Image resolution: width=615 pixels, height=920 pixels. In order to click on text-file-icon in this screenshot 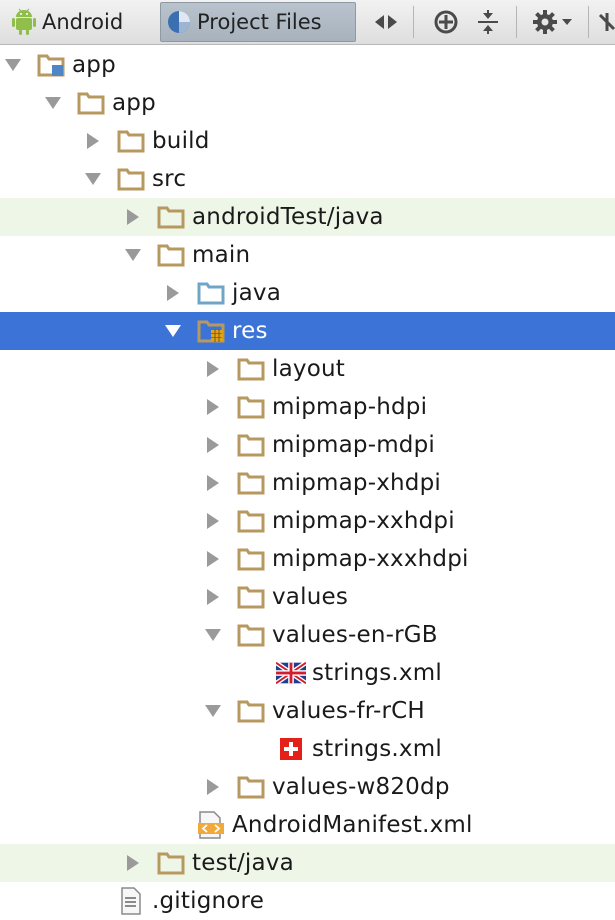, I will do `click(131, 901)`.